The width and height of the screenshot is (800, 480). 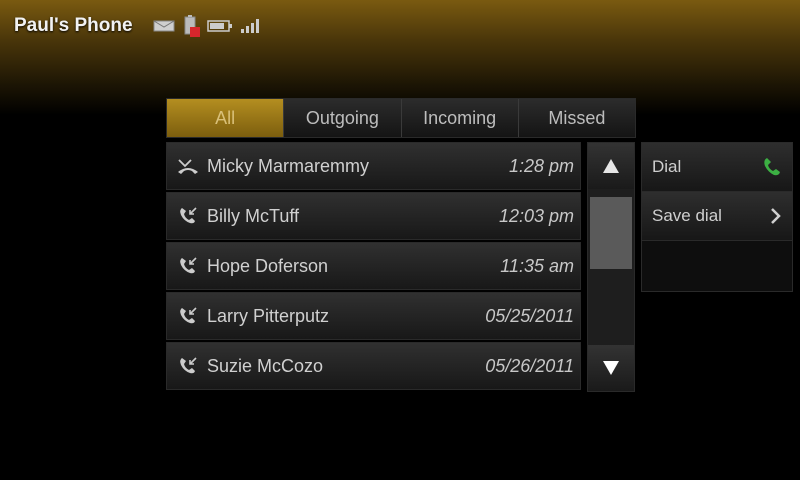 What do you see at coordinates (265, 365) in the screenshot?
I see `contact-name: Suzie McCozo` at bounding box center [265, 365].